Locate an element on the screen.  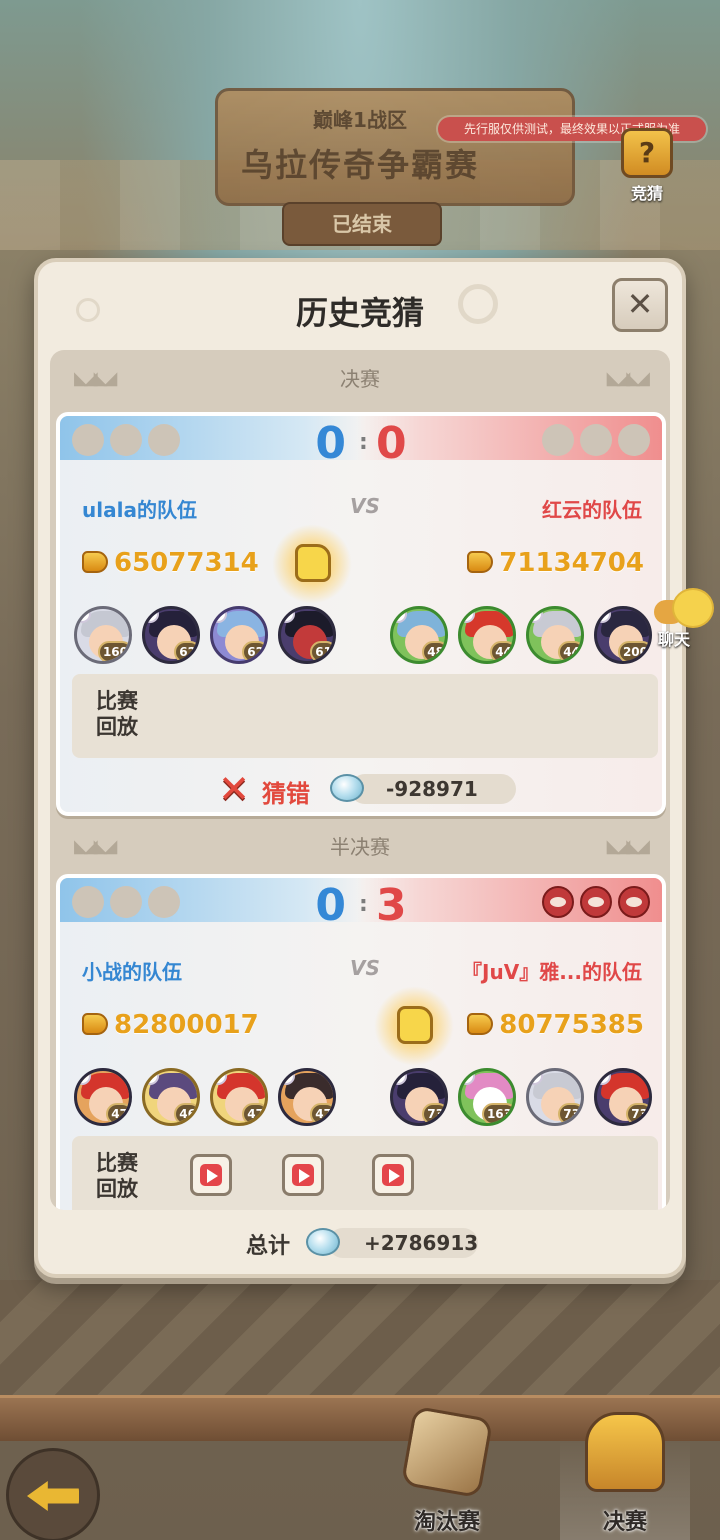
chat-face-icon is located at coordinates (693, 608).